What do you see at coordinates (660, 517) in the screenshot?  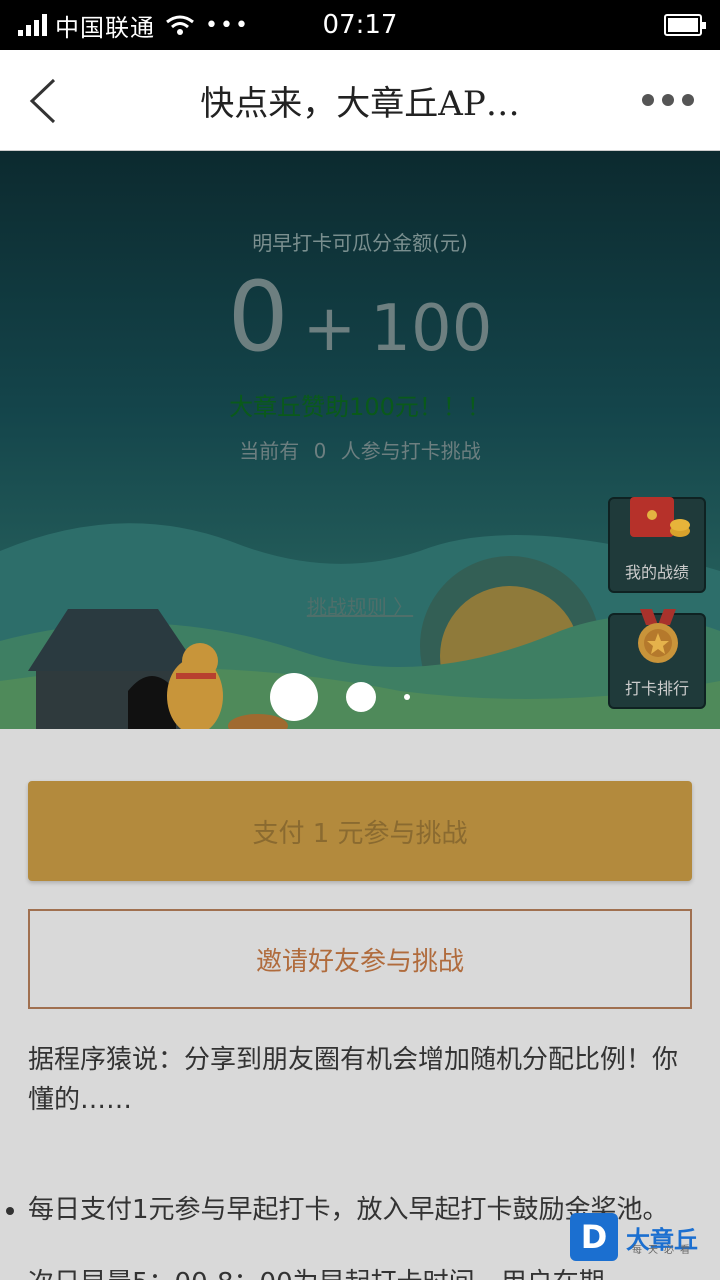 I see `red-envelope-icon` at bounding box center [660, 517].